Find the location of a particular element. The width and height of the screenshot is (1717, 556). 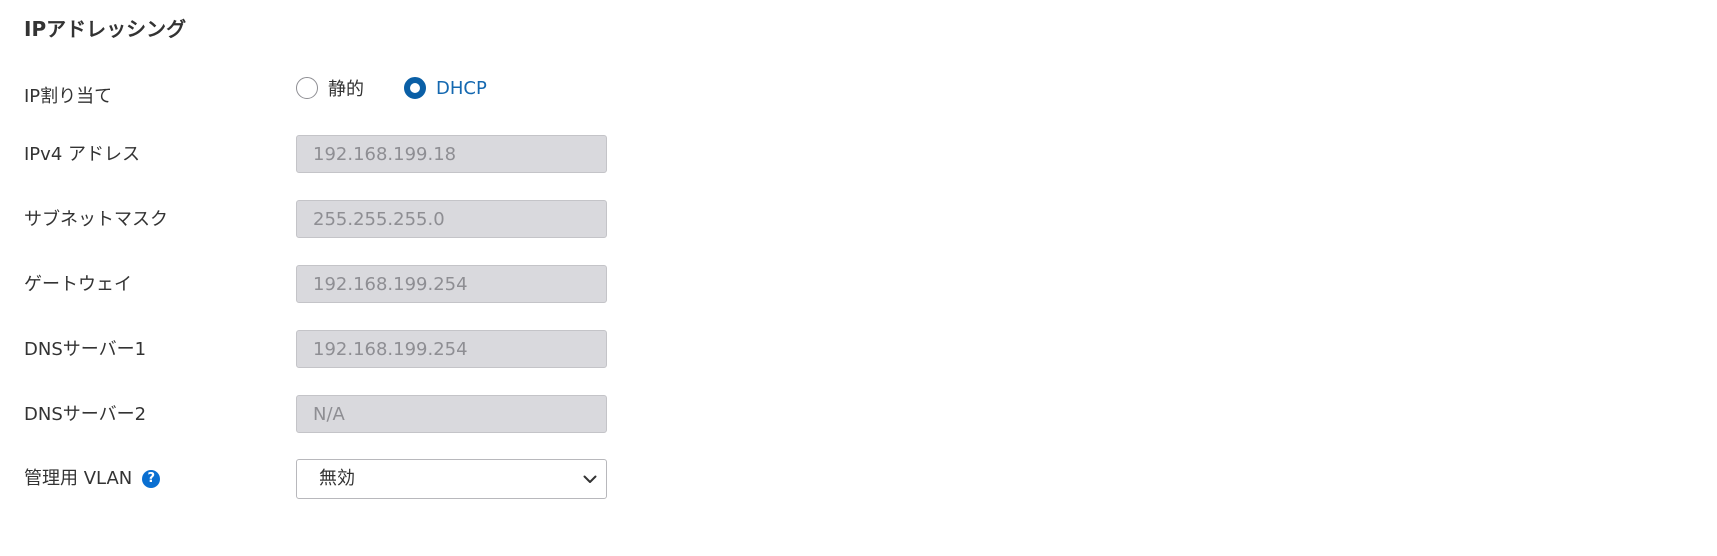

gateway-field is located at coordinates (451, 284).